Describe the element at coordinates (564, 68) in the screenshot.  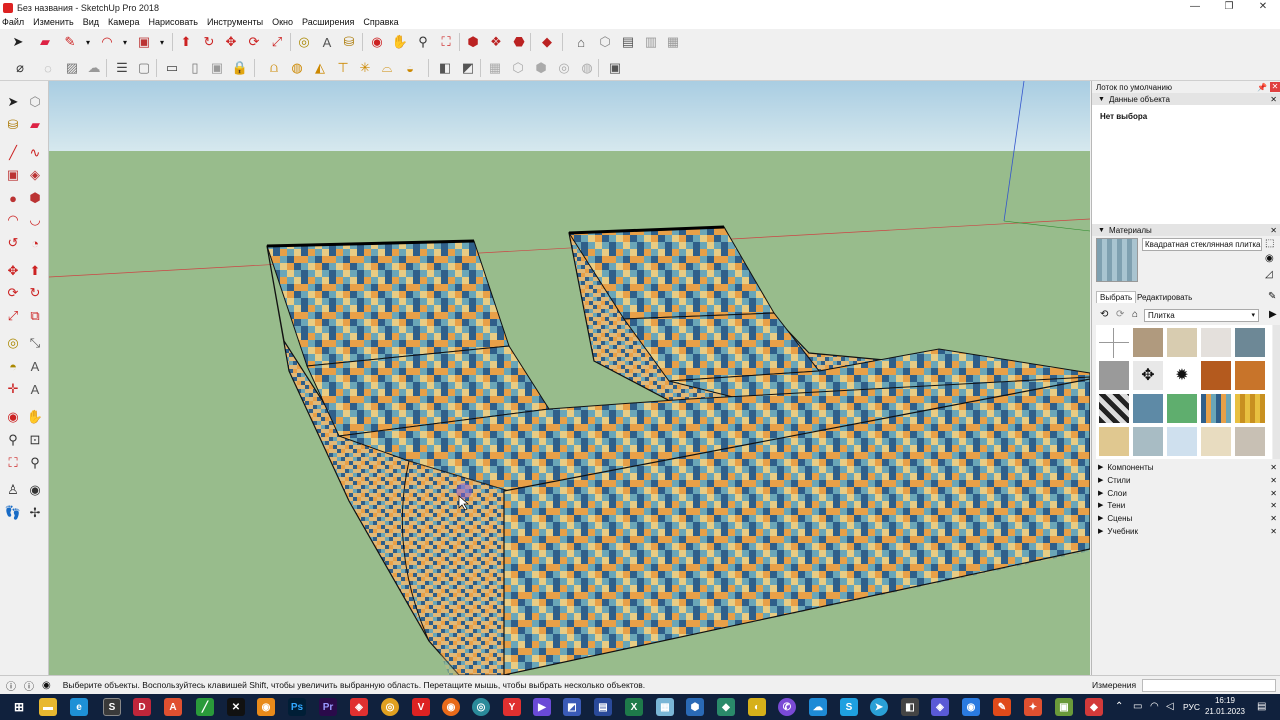
I see `stamp-icon: ◎` at that location.